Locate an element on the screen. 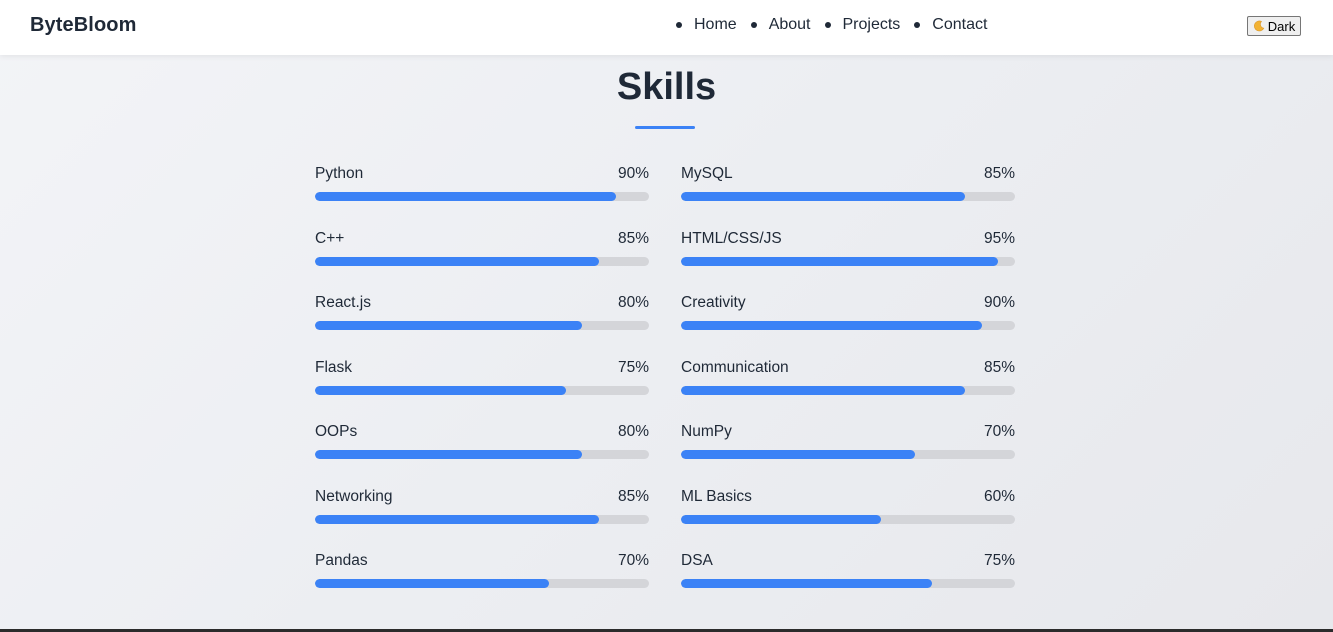  skill-header: OOPs 80% is located at coordinates (482, 433).